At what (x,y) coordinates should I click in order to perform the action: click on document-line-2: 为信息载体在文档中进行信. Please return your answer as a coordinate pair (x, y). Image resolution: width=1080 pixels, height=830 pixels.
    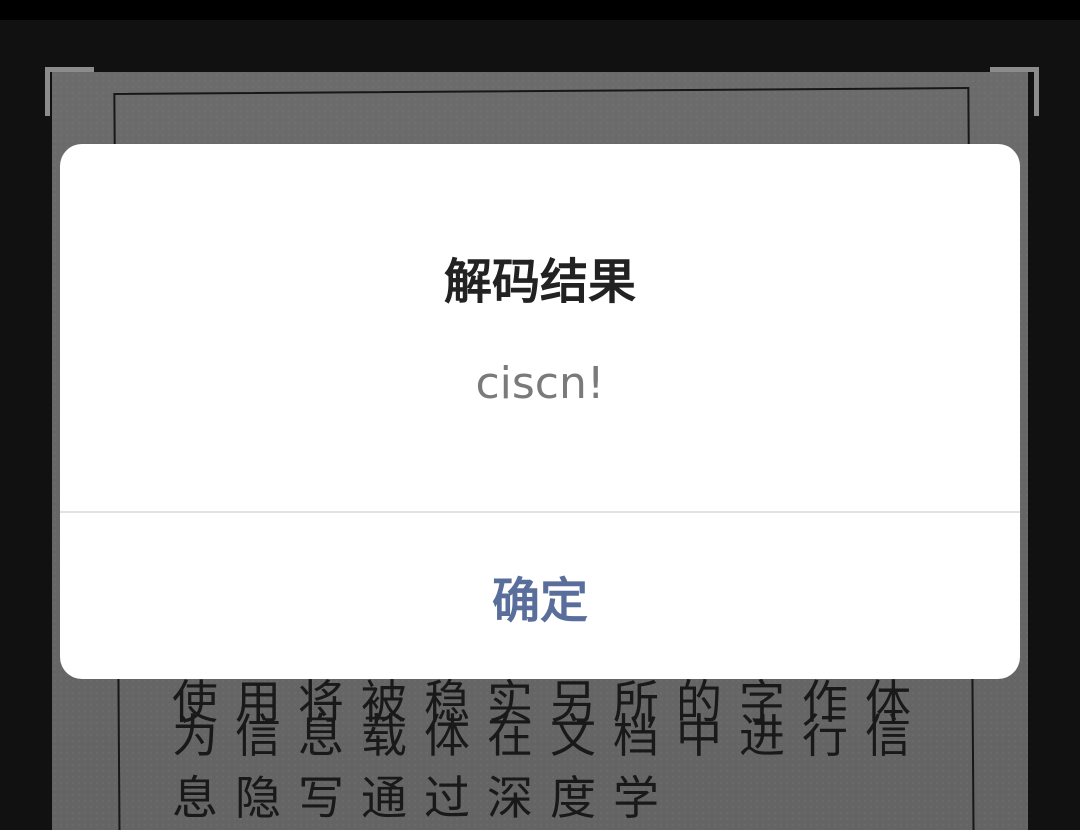
    Looking at the image, I should click on (550, 736).